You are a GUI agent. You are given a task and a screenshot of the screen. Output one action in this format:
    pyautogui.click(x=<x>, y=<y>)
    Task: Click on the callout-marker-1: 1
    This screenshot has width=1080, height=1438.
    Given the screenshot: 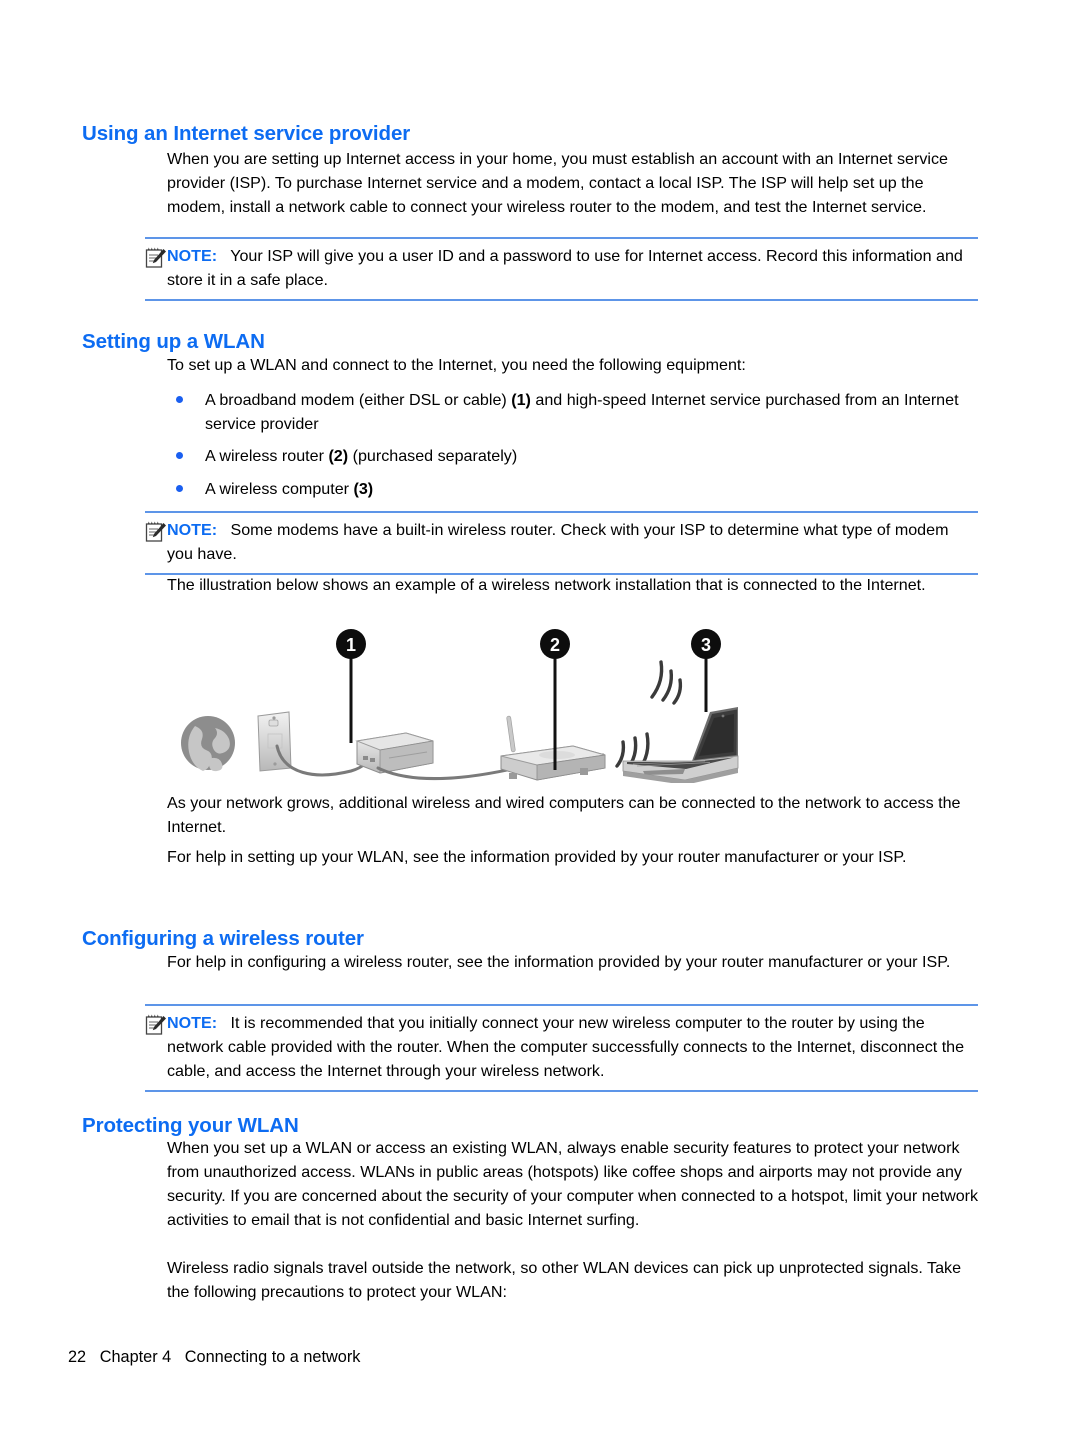 What is the action you would take?
    pyautogui.click(x=351, y=686)
    